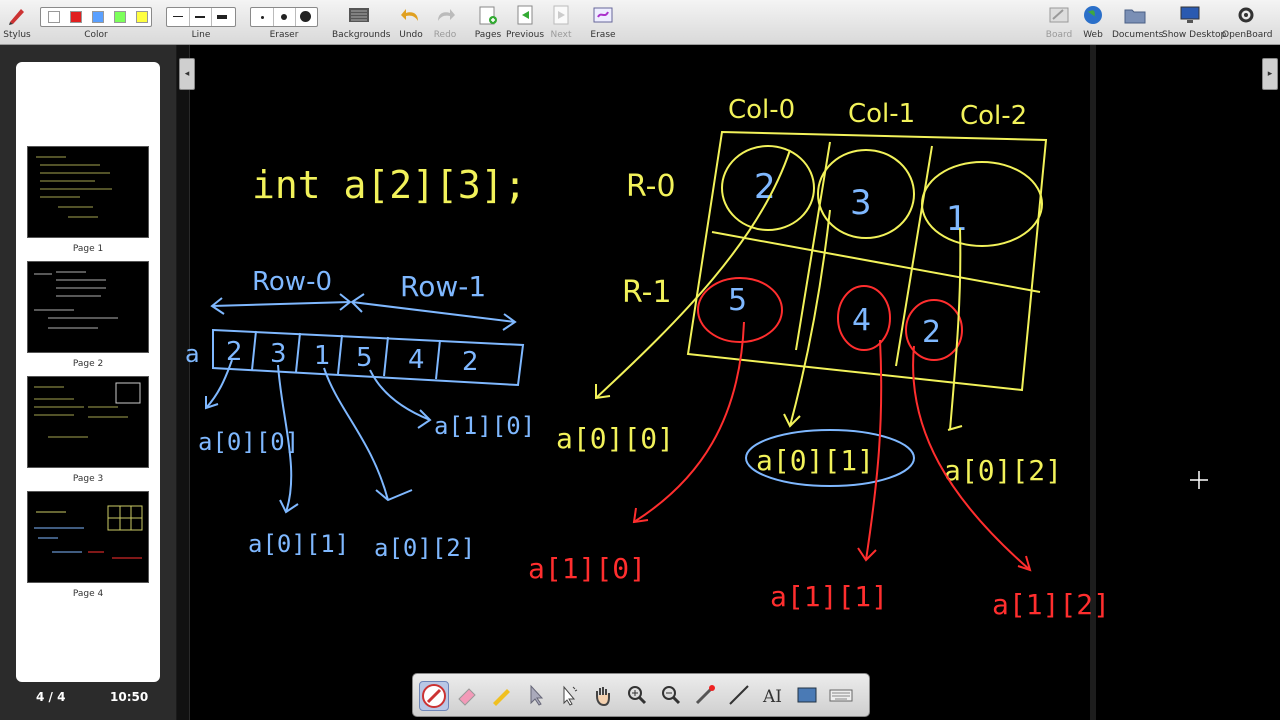  I want to click on array-cell: 3, so click(278, 354).